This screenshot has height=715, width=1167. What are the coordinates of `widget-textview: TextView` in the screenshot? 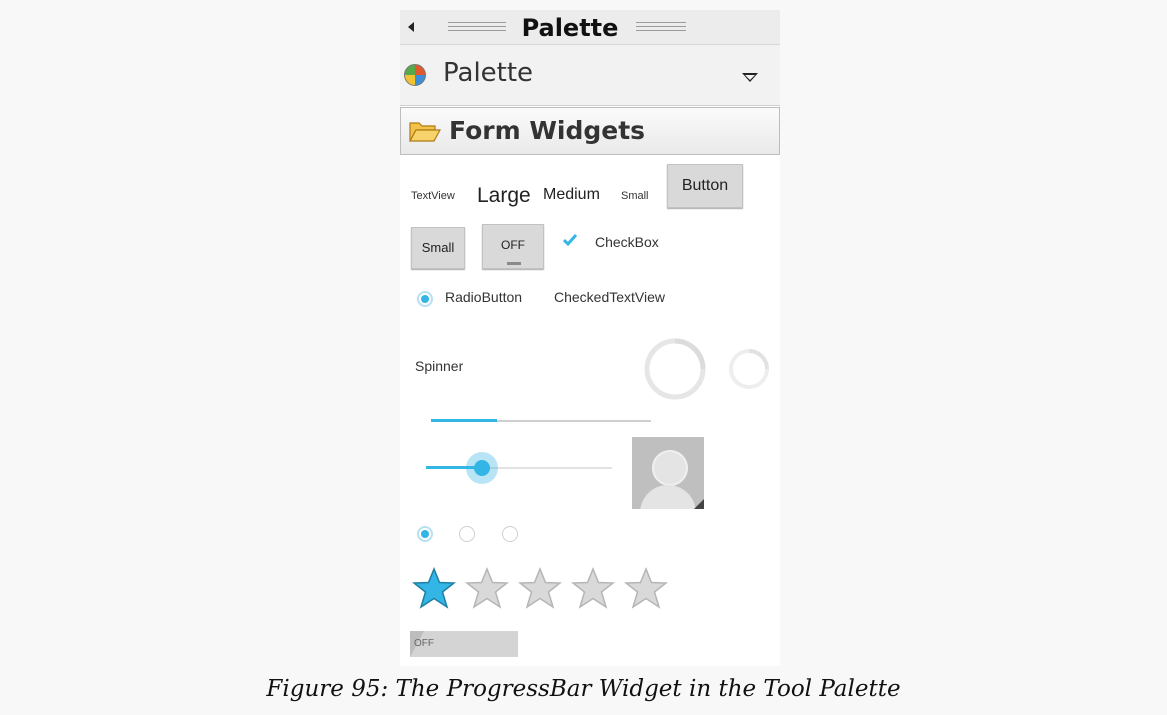 It's located at (433, 196).